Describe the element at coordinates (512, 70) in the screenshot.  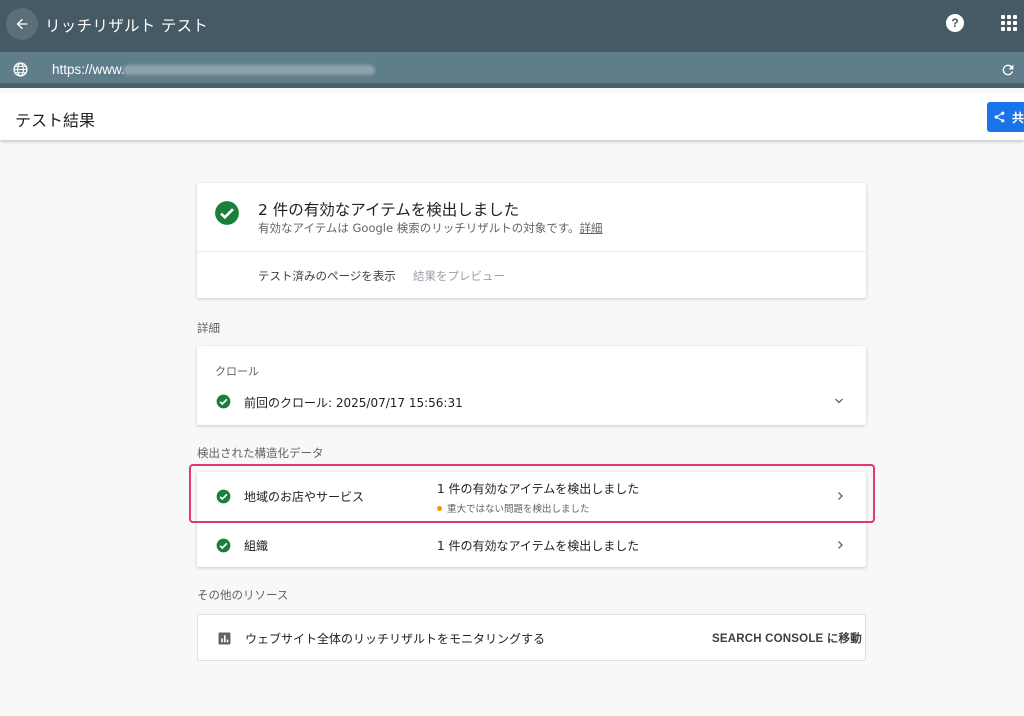
I see `url-bar: https://www.` at that location.